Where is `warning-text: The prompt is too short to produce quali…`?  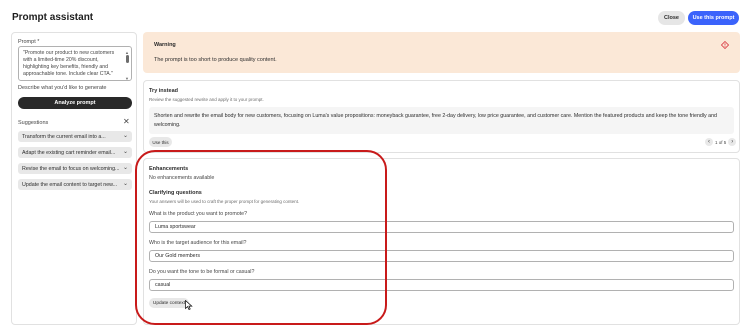
warning-text: The prompt is too short to produce quali… is located at coordinates (215, 60).